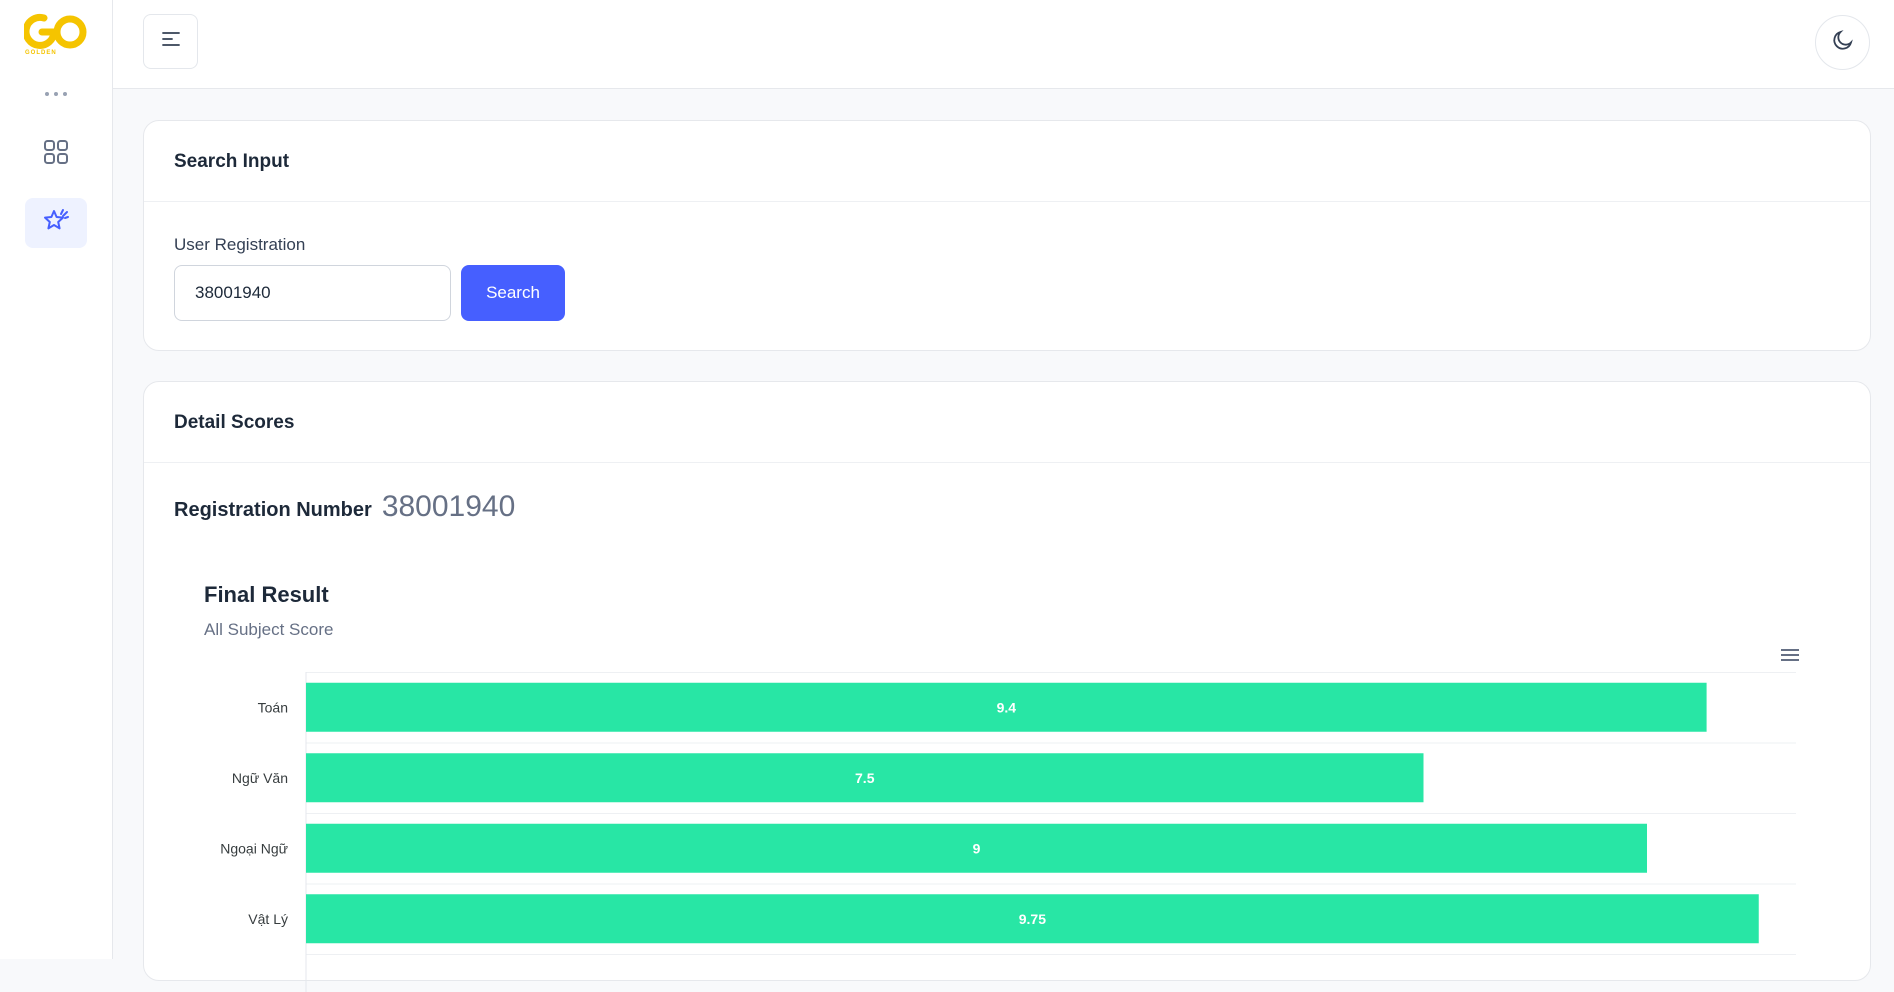 This screenshot has width=1894, height=992. Describe the element at coordinates (1007, 422) in the screenshot. I see `detail-card-title: Detail Scores` at that location.